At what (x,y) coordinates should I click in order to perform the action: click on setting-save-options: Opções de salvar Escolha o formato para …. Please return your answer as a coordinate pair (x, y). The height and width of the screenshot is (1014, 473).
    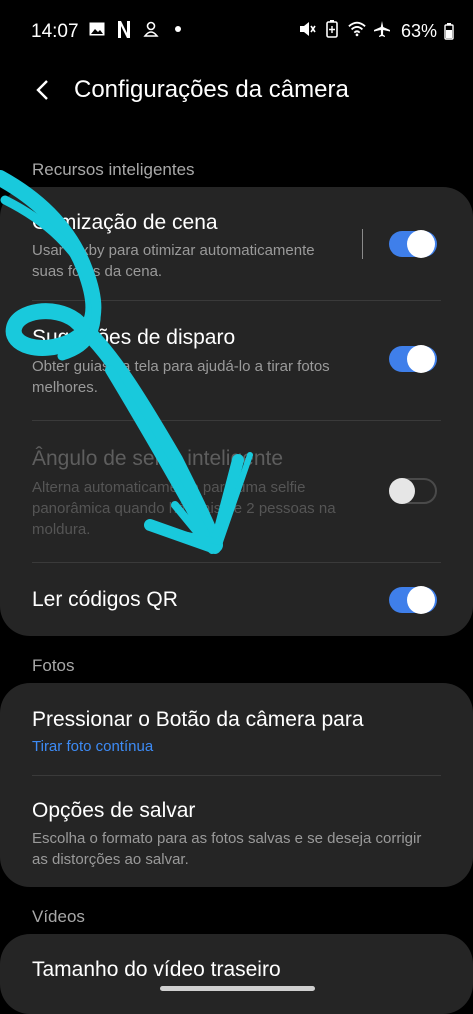
    Looking at the image, I should click on (236, 831).